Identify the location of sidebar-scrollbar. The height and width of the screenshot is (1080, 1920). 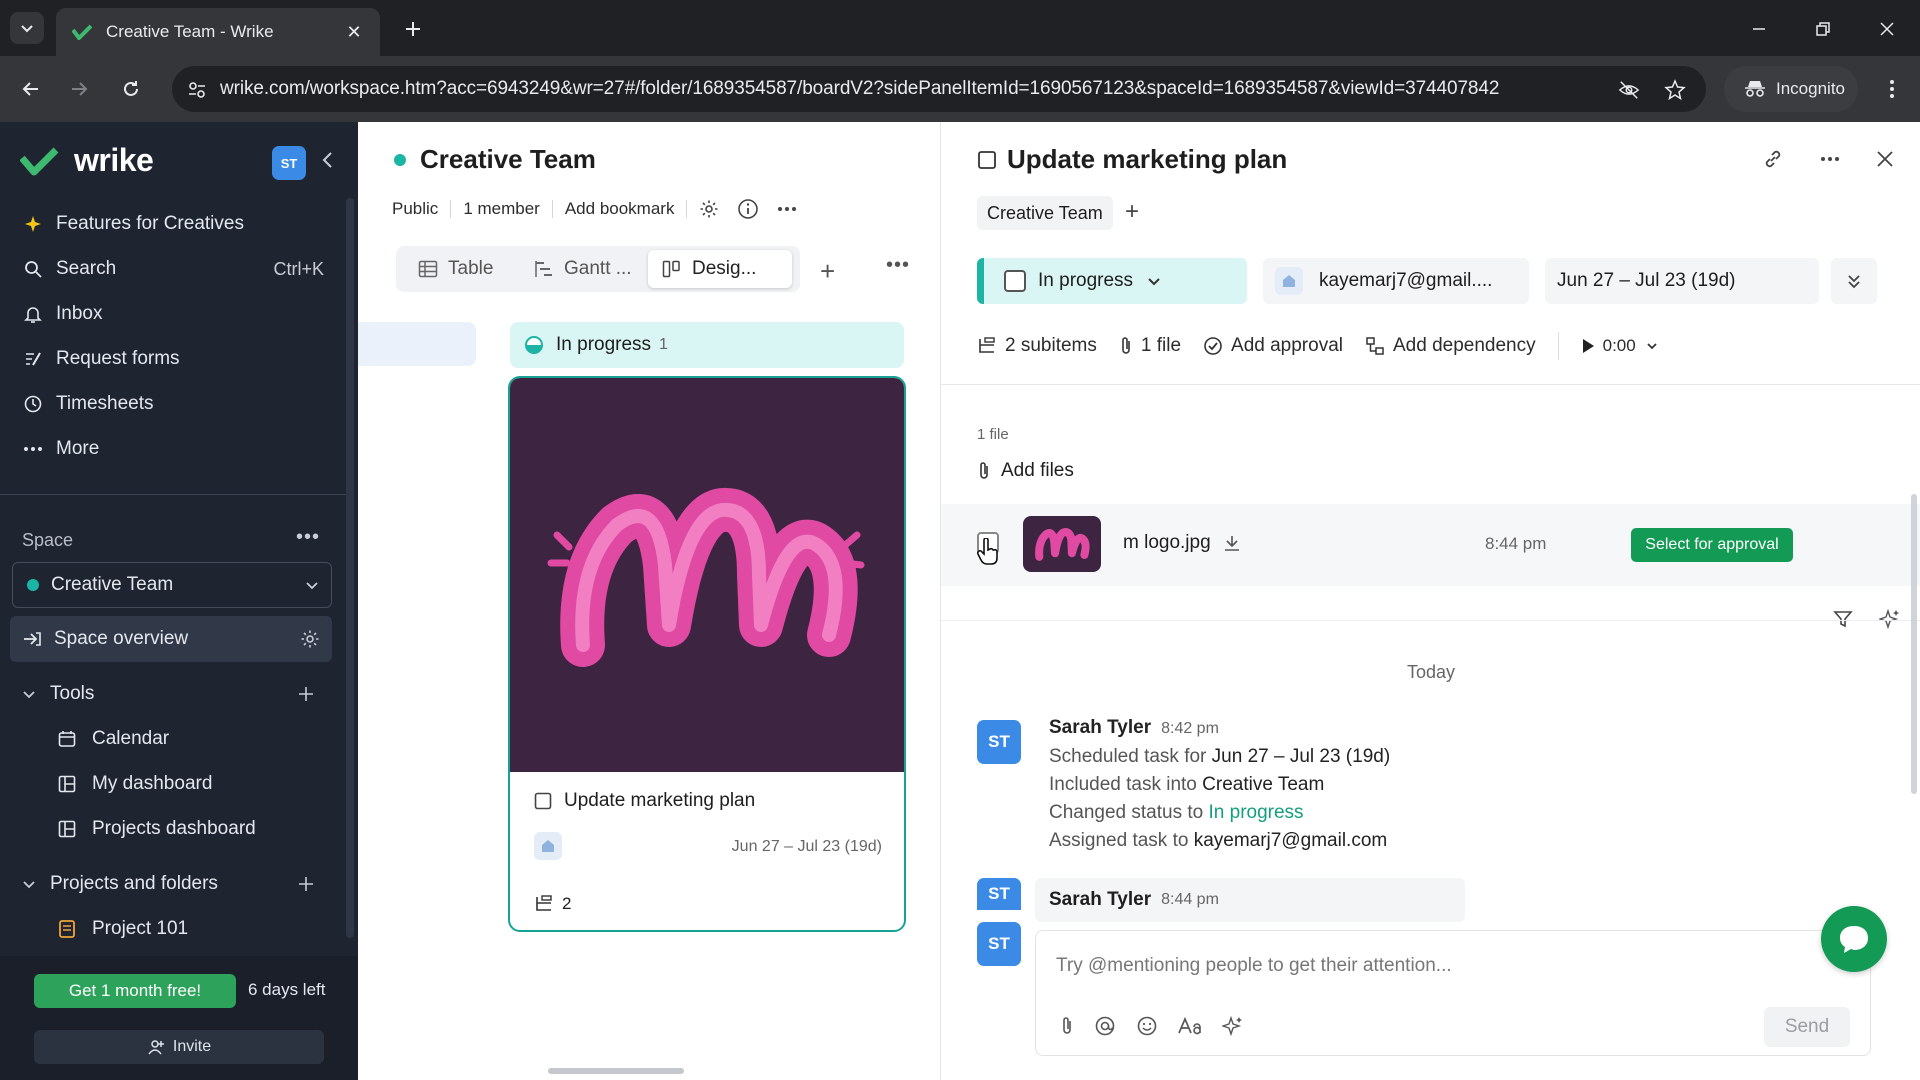
(350, 568).